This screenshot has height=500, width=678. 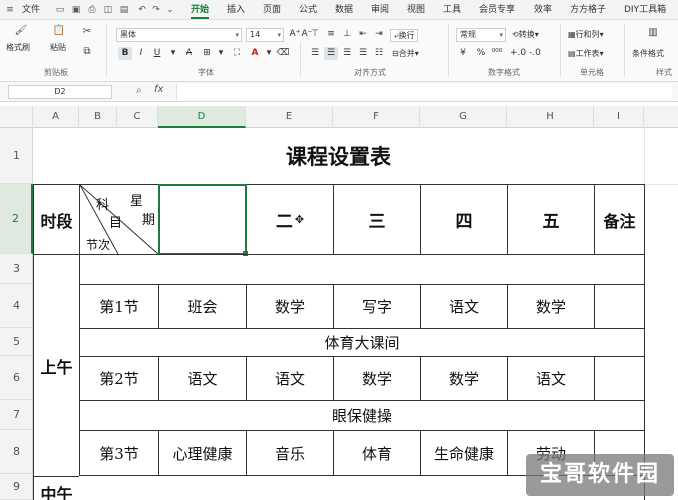 I want to click on cell-f2: 三, so click(x=376, y=219).